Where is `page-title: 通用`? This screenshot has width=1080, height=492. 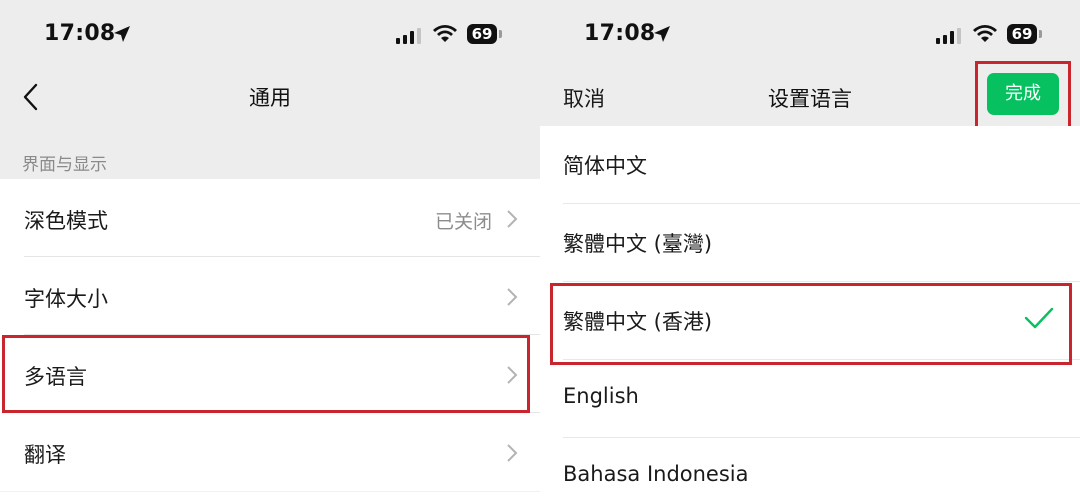
page-title: 通用 is located at coordinates (270, 98).